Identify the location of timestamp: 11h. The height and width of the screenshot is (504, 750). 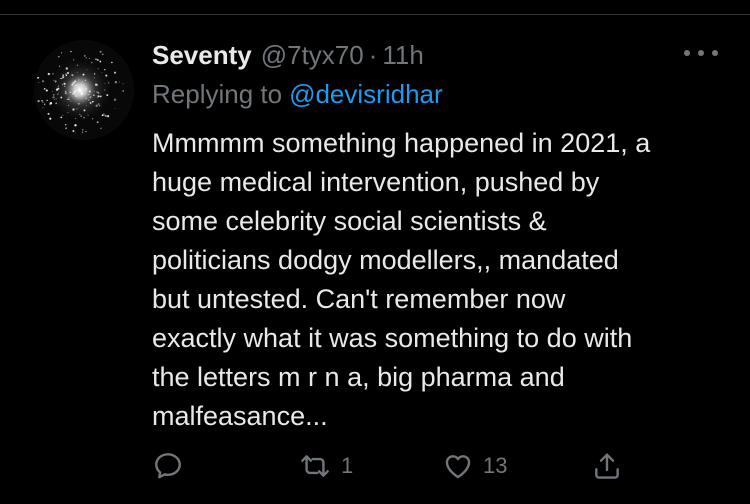
(402, 55).